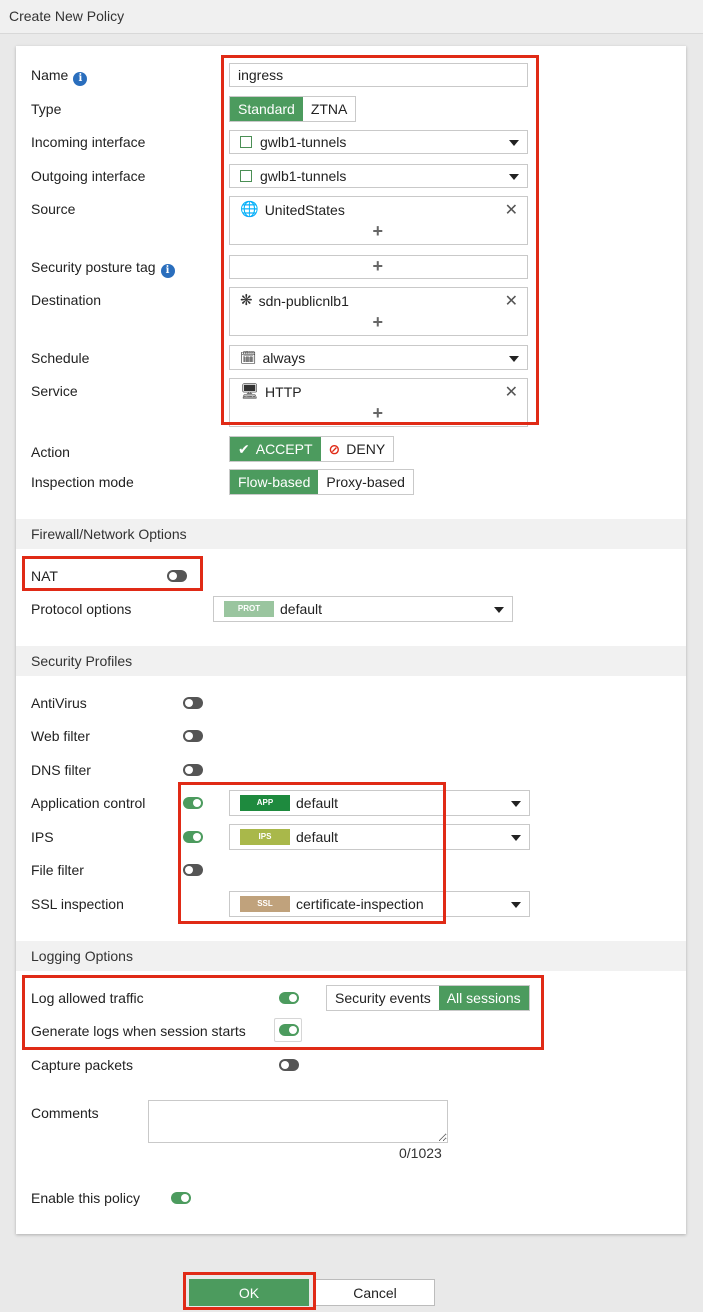  I want to click on ssl-inspection-label: SSL inspection, so click(77, 904).